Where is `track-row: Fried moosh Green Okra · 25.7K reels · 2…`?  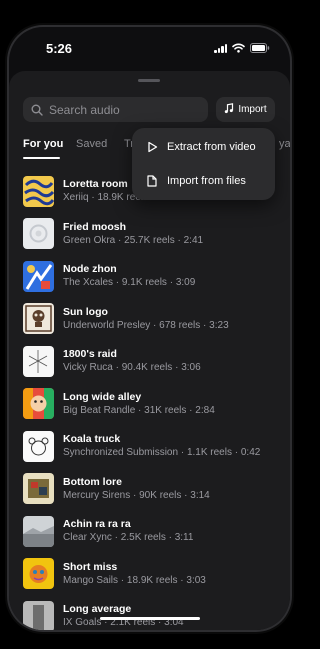
track-row: Fried moosh Green Okra · 25.7K reels · 2… is located at coordinates (152, 234).